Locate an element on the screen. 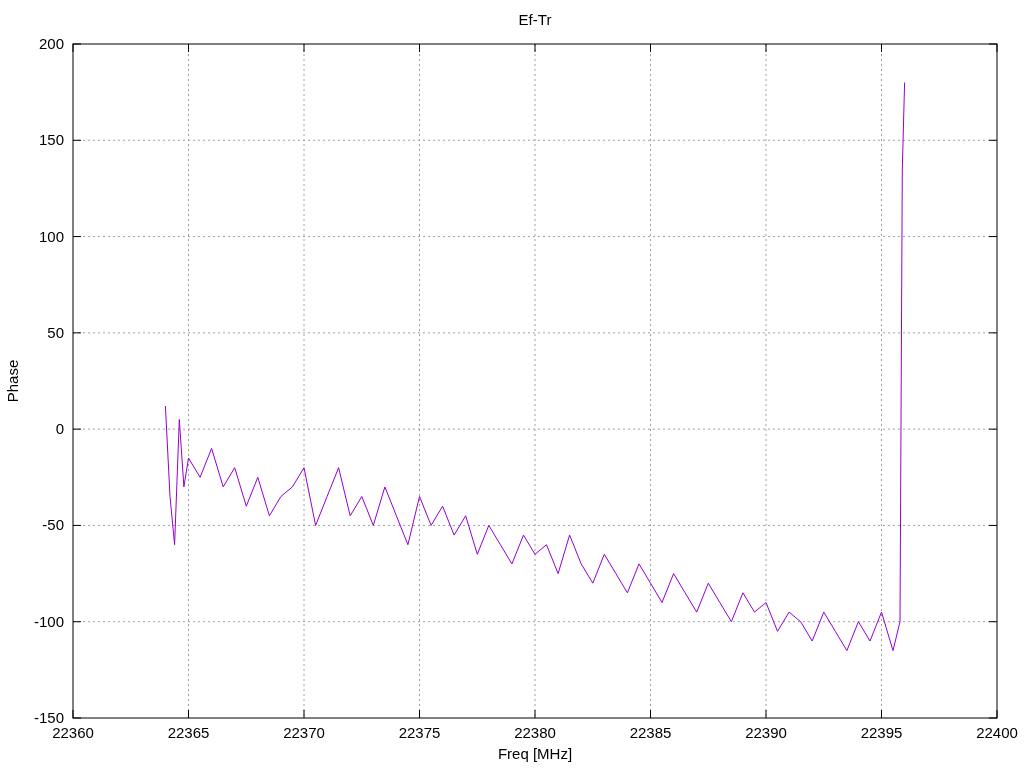 This screenshot has height=768, width=1024. tick-label: 200 is located at coordinates (51, 43).